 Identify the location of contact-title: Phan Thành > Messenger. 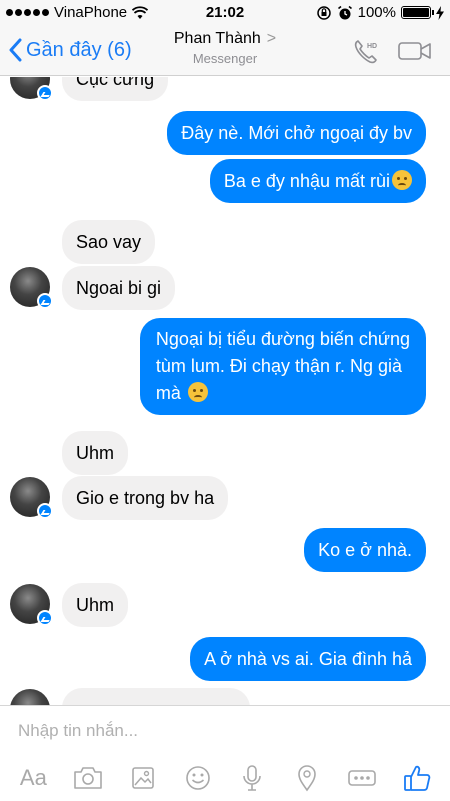
(225, 48).